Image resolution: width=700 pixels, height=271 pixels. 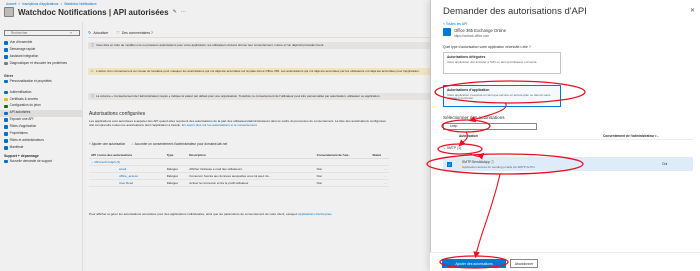 I want to click on panel-footer: Ajouter des autorisations Abandonner, so click(x=565, y=261).